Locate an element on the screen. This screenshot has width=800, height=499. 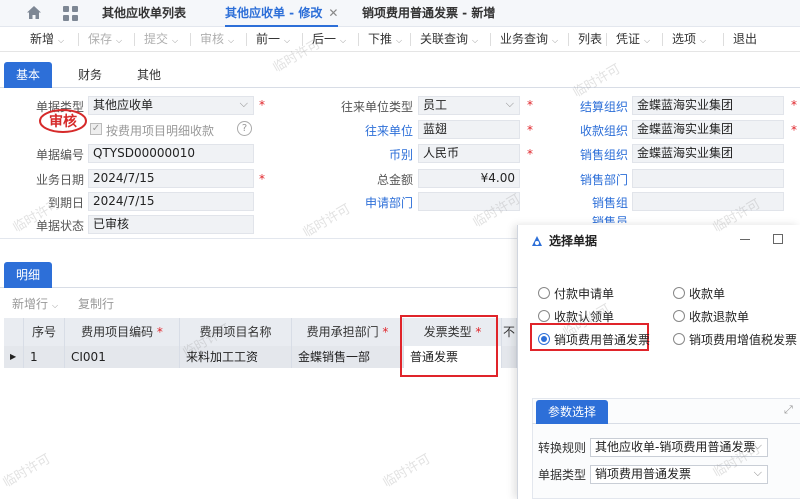
settle-org-label: 结算组织 is located at coordinates (594, 106).